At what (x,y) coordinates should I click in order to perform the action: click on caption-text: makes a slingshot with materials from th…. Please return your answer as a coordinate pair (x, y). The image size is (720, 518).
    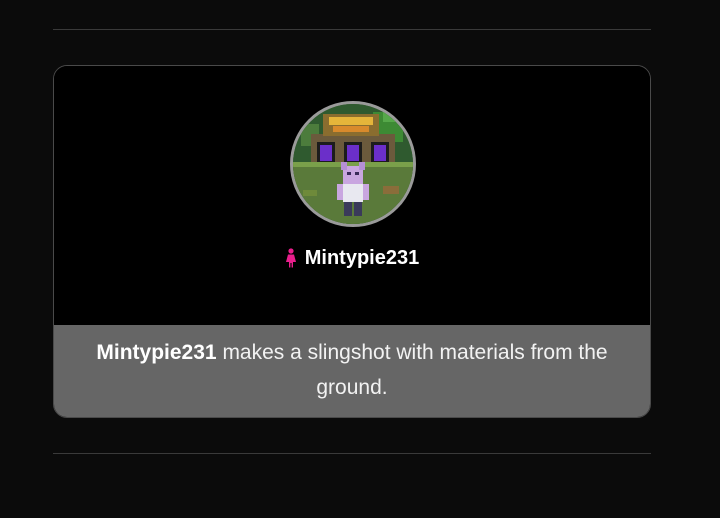
    Looking at the image, I should click on (412, 370).